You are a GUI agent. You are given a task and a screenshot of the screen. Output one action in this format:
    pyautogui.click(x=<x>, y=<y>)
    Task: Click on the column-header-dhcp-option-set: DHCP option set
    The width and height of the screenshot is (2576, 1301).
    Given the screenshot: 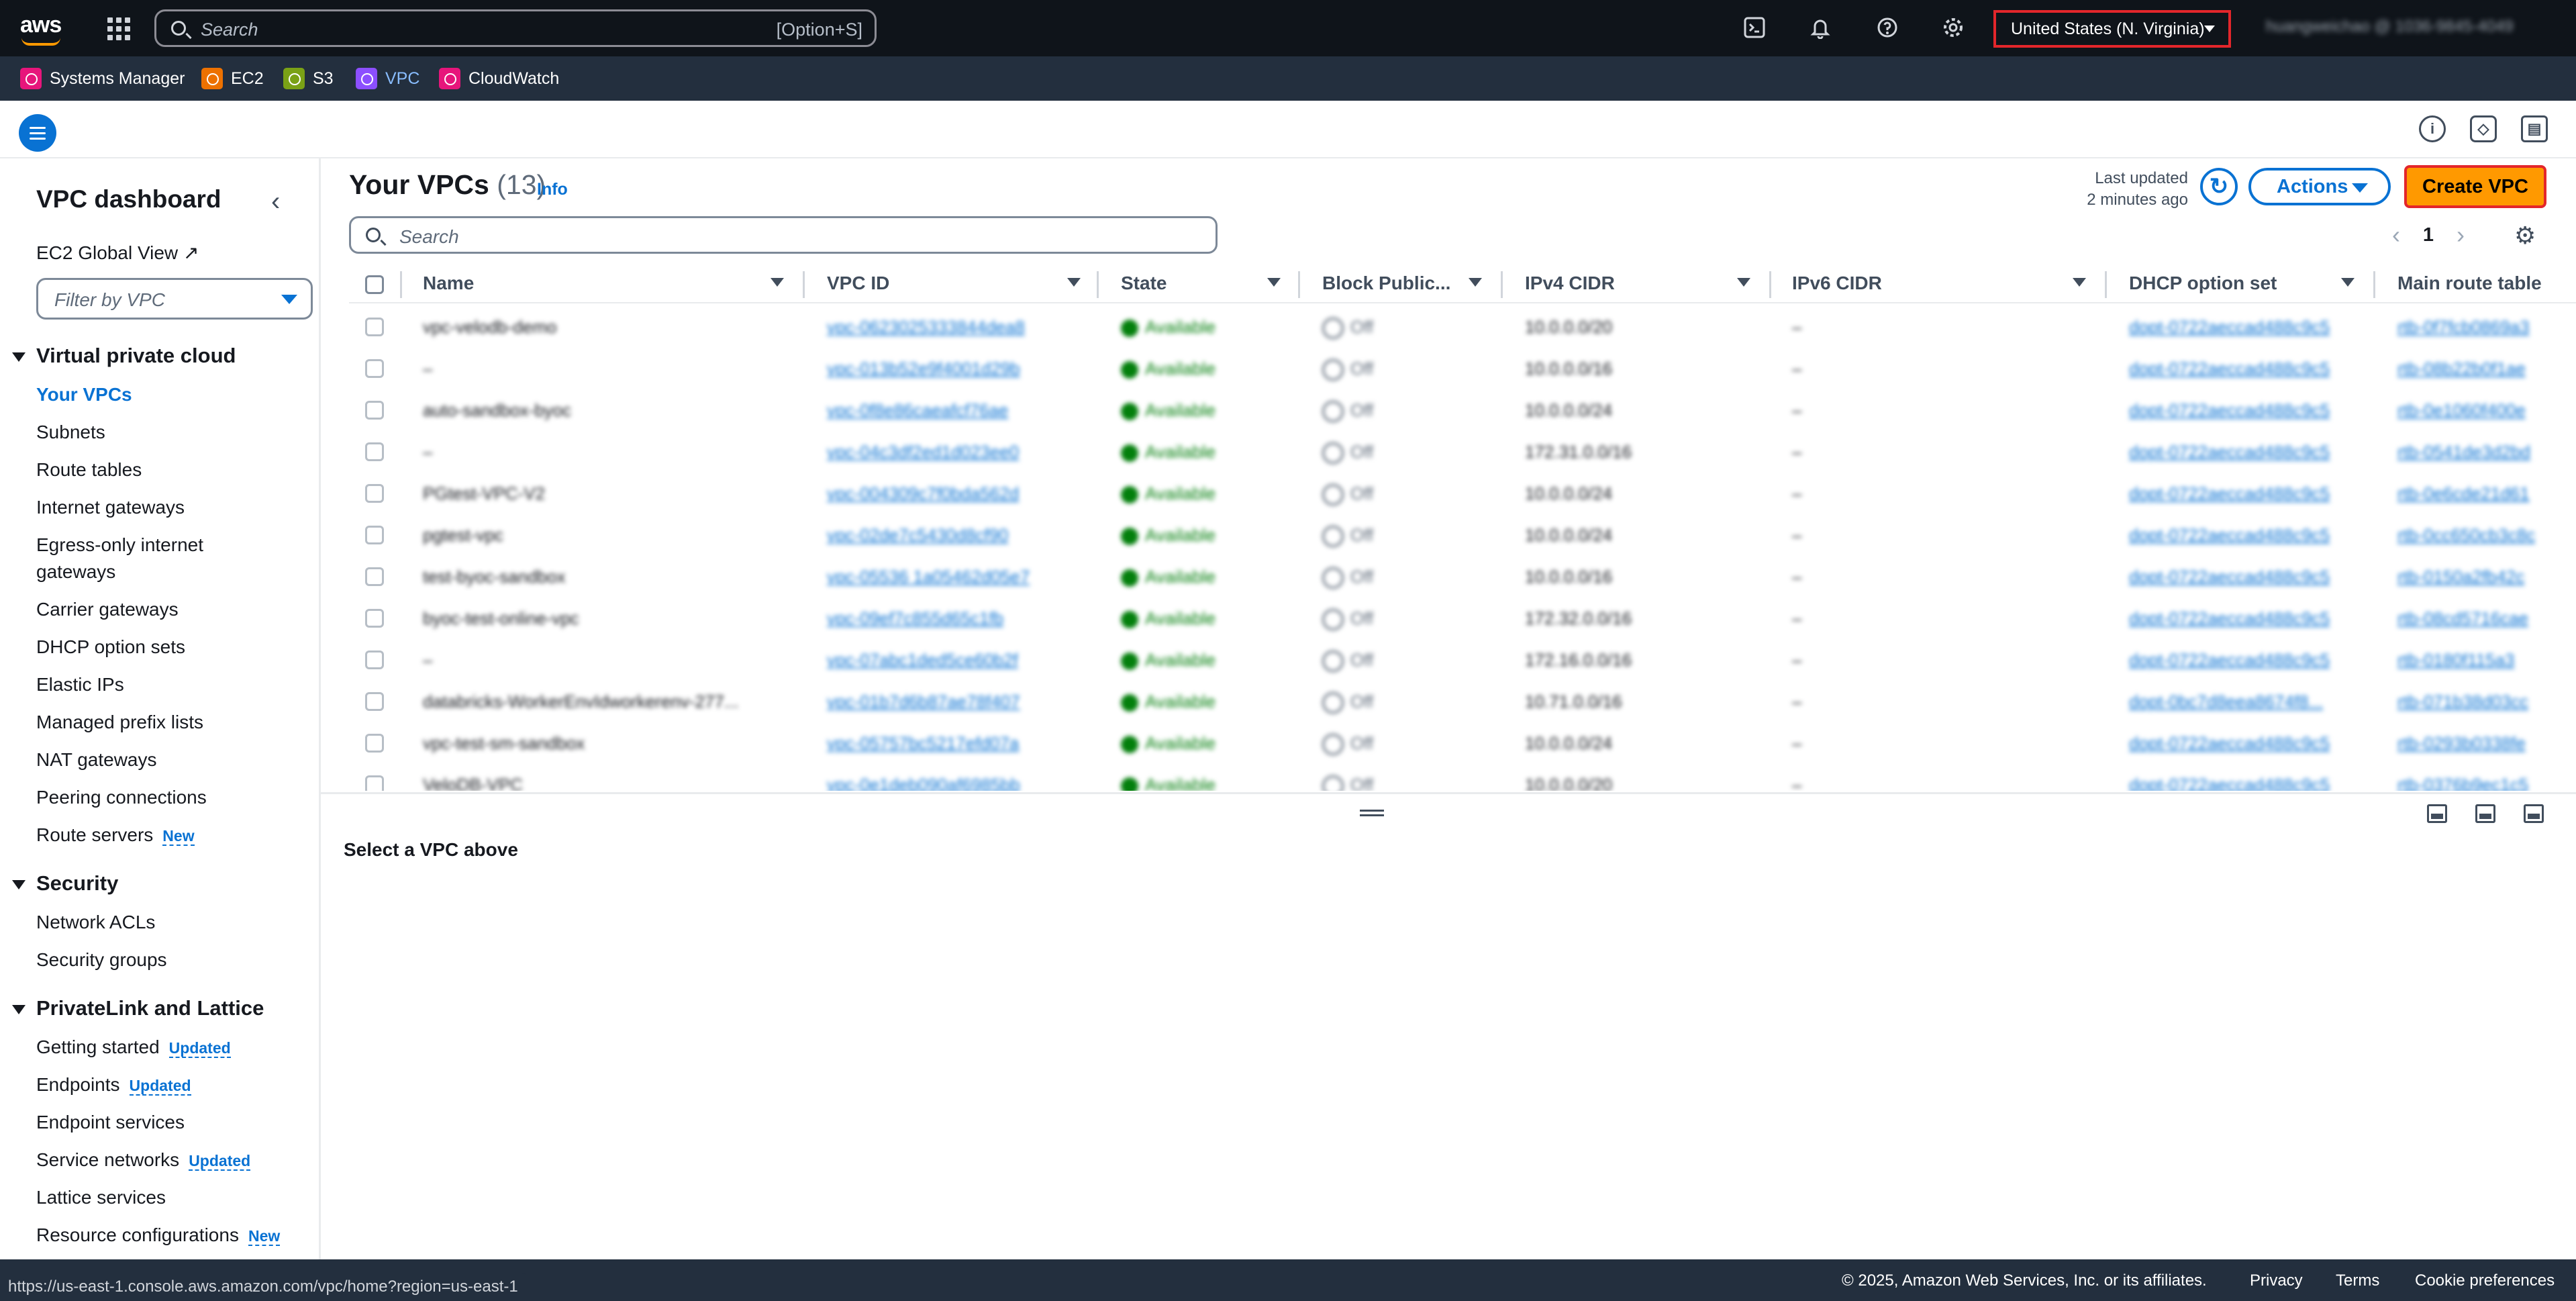 What is the action you would take?
    pyautogui.click(x=2203, y=284)
    